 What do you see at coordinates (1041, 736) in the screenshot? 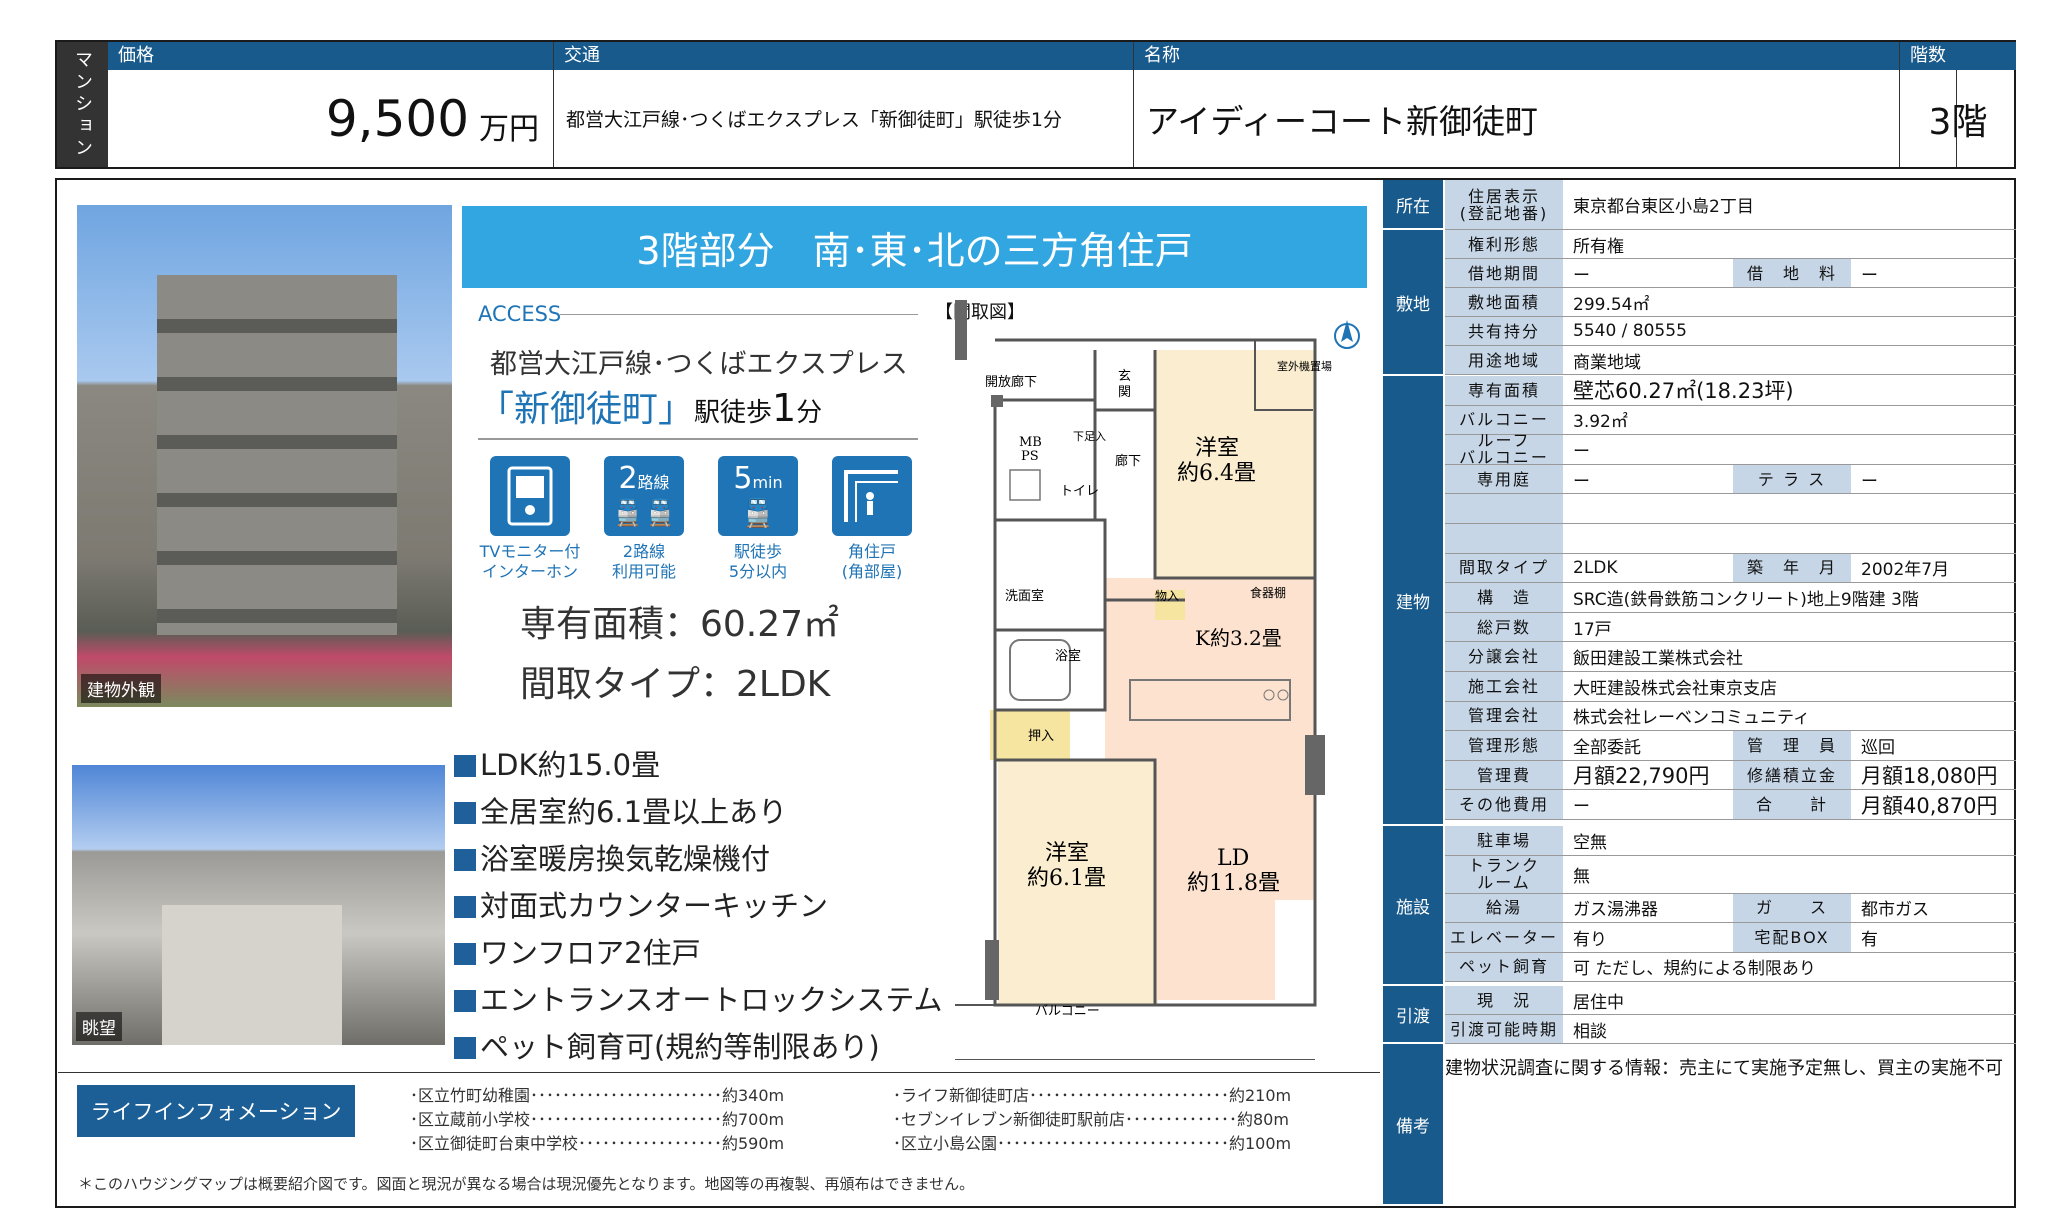
I see `room-closet: 押入` at bounding box center [1041, 736].